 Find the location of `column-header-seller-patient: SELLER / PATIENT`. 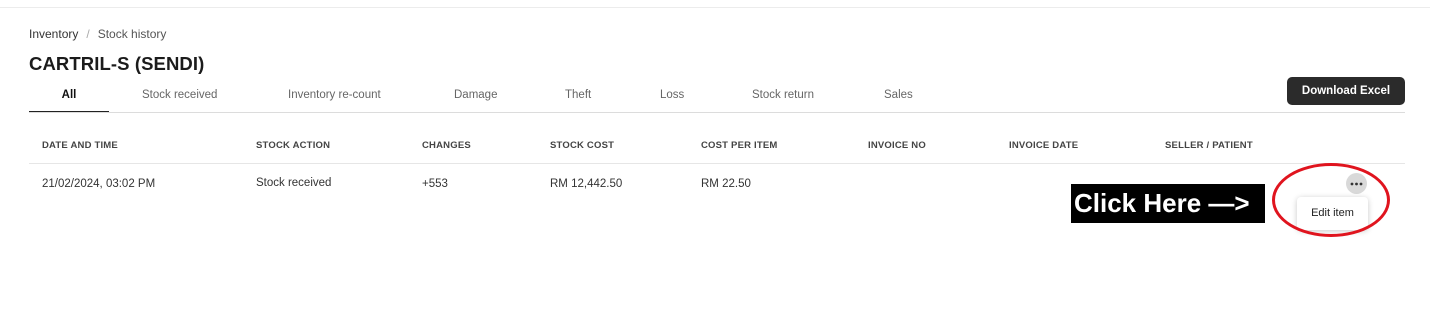

column-header-seller-patient: SELLER / PATIENT is located at coordinates (1209, 145).